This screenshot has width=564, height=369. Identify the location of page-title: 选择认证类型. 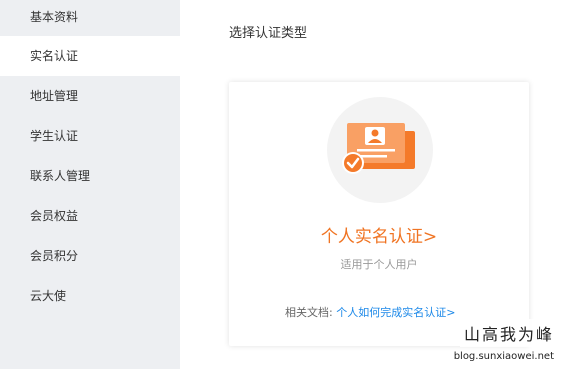
(268, 33).